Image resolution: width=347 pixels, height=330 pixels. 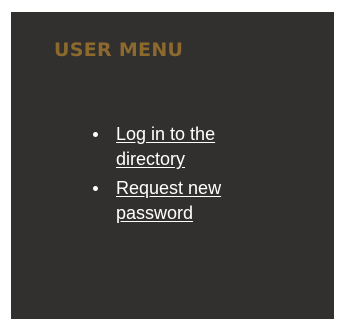 What do you see at coordinates (186, 147) in the screenshot?
I see `login-link: Log in to the directory` at bounding box center [186, 147].